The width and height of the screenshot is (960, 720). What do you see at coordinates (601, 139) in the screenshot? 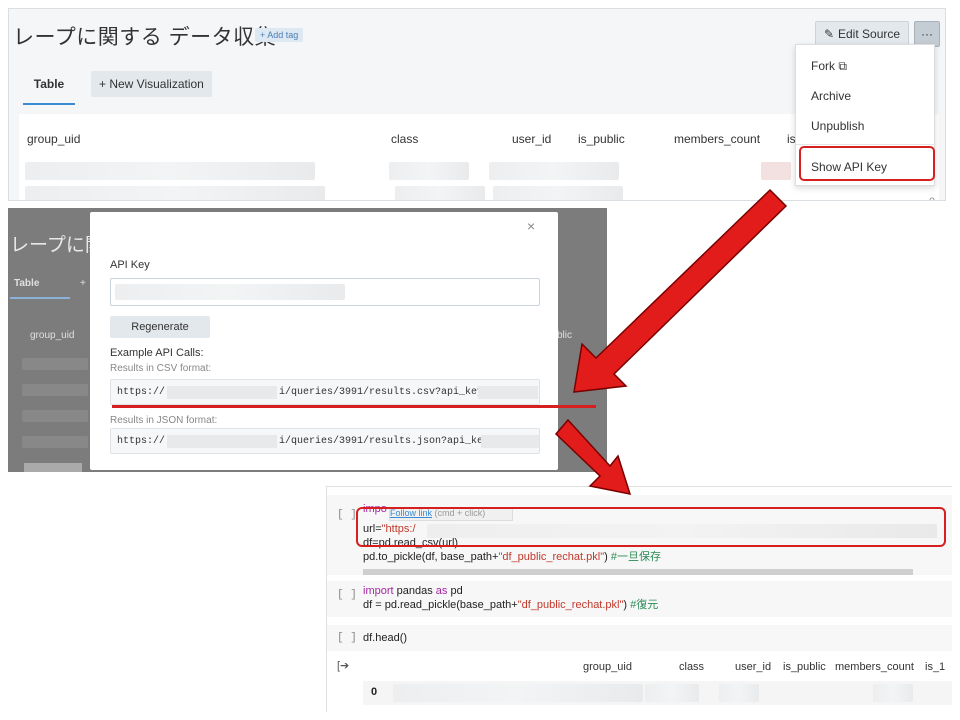
I see `column-header: is_public` at bounding box center [601, 139].